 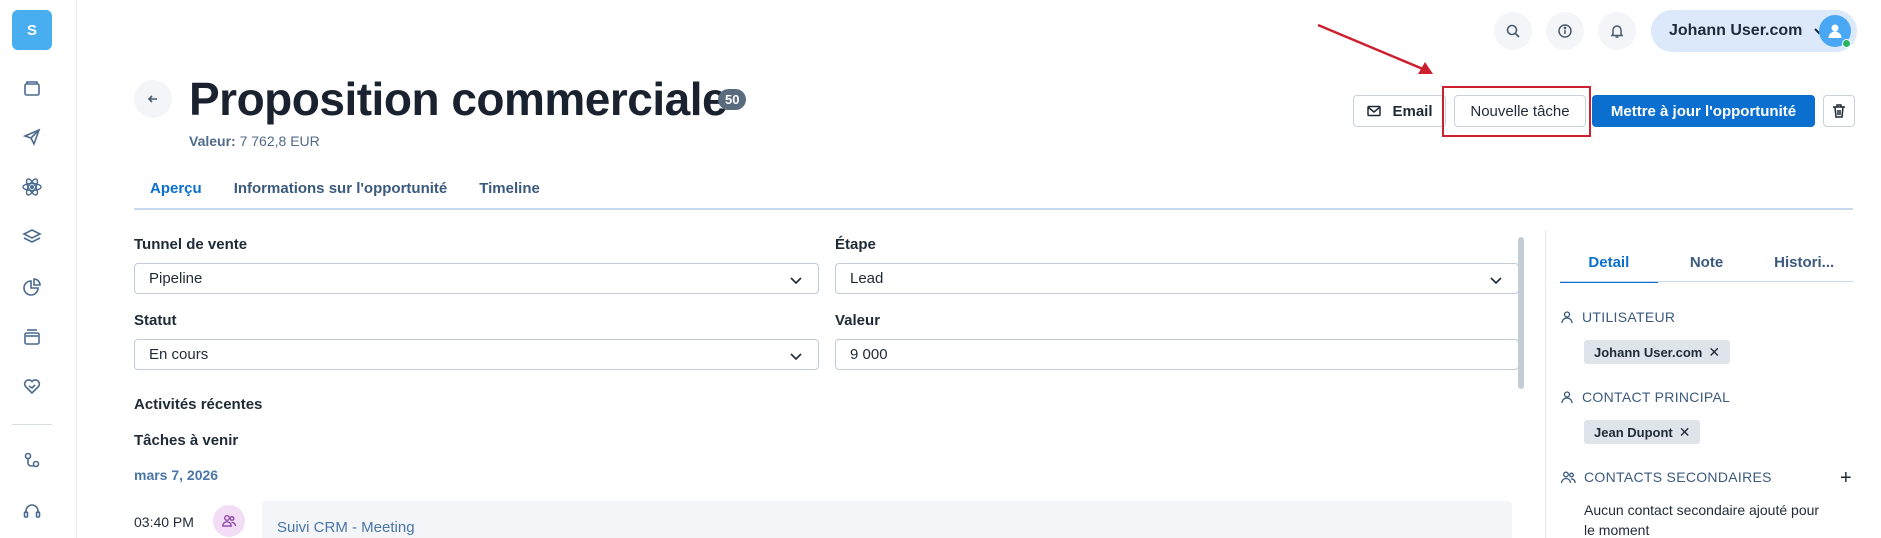 I want to click on user-name: Johann User.com, so click(x=1736, y=30).